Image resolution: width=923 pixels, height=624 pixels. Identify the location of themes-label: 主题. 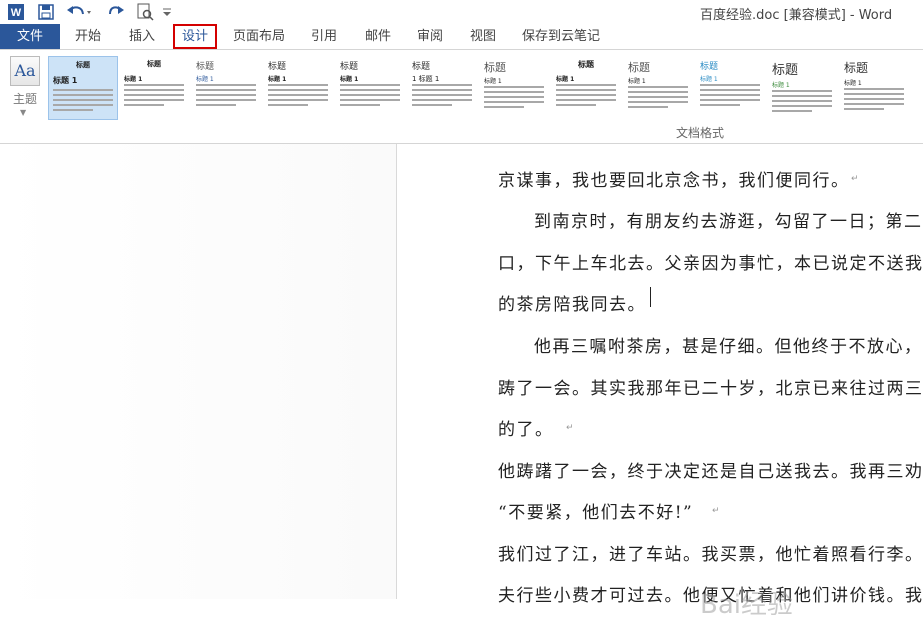
(24, 99).